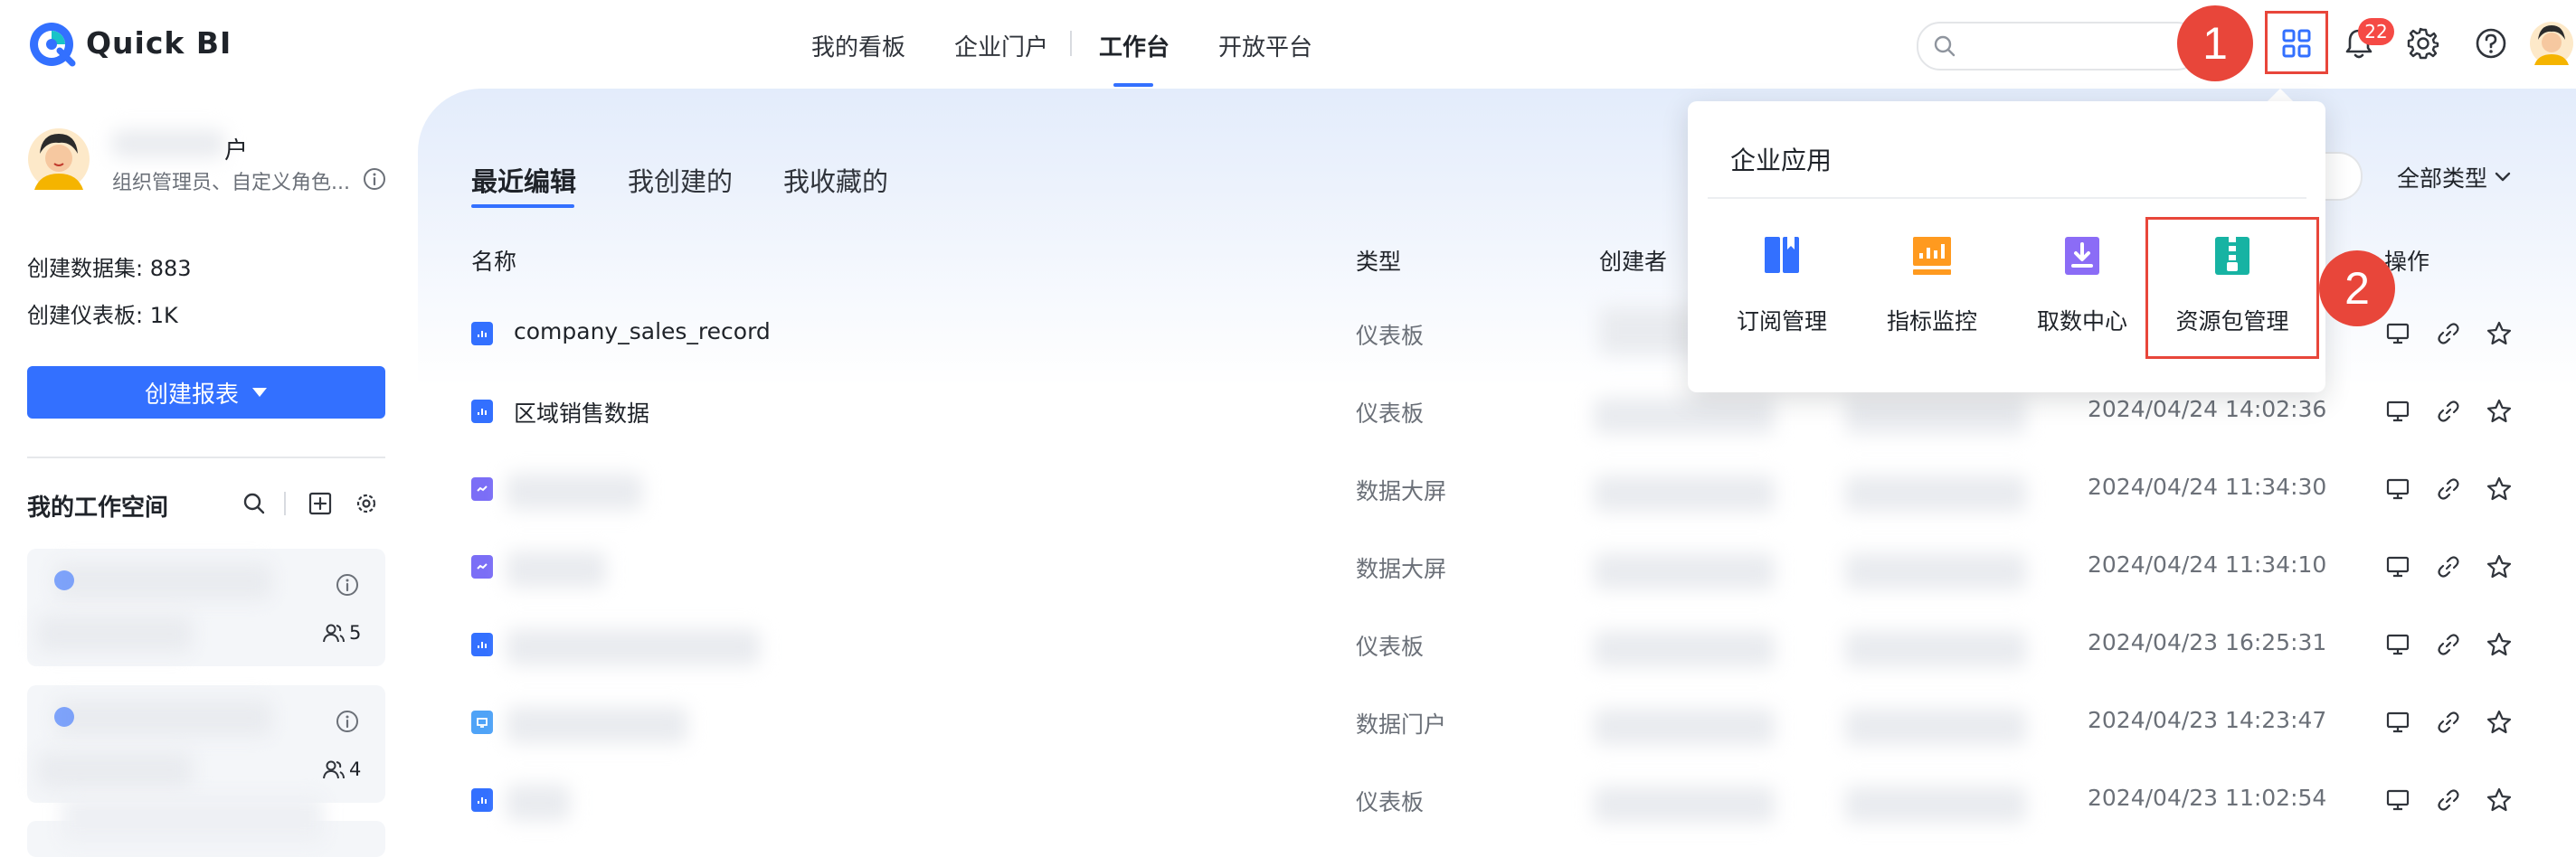 The image size is (2576, 857). What do you see at coordinates (356, 633) in the screenshot?
I see `workspace-member-count: 5` at bounding box center [356, 633].